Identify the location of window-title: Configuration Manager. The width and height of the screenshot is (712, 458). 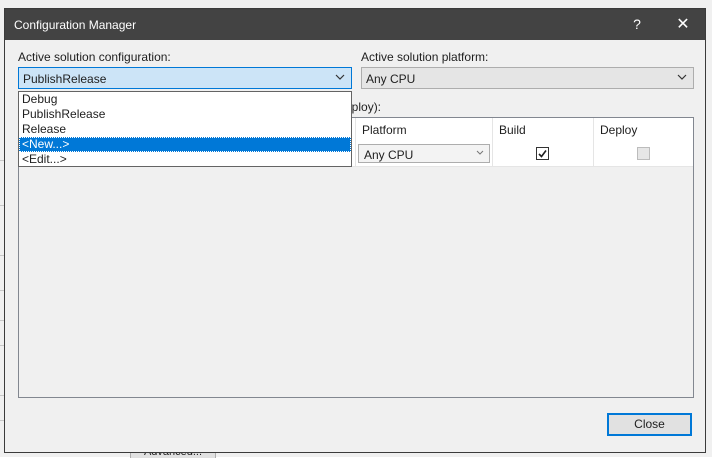
(75, 25).